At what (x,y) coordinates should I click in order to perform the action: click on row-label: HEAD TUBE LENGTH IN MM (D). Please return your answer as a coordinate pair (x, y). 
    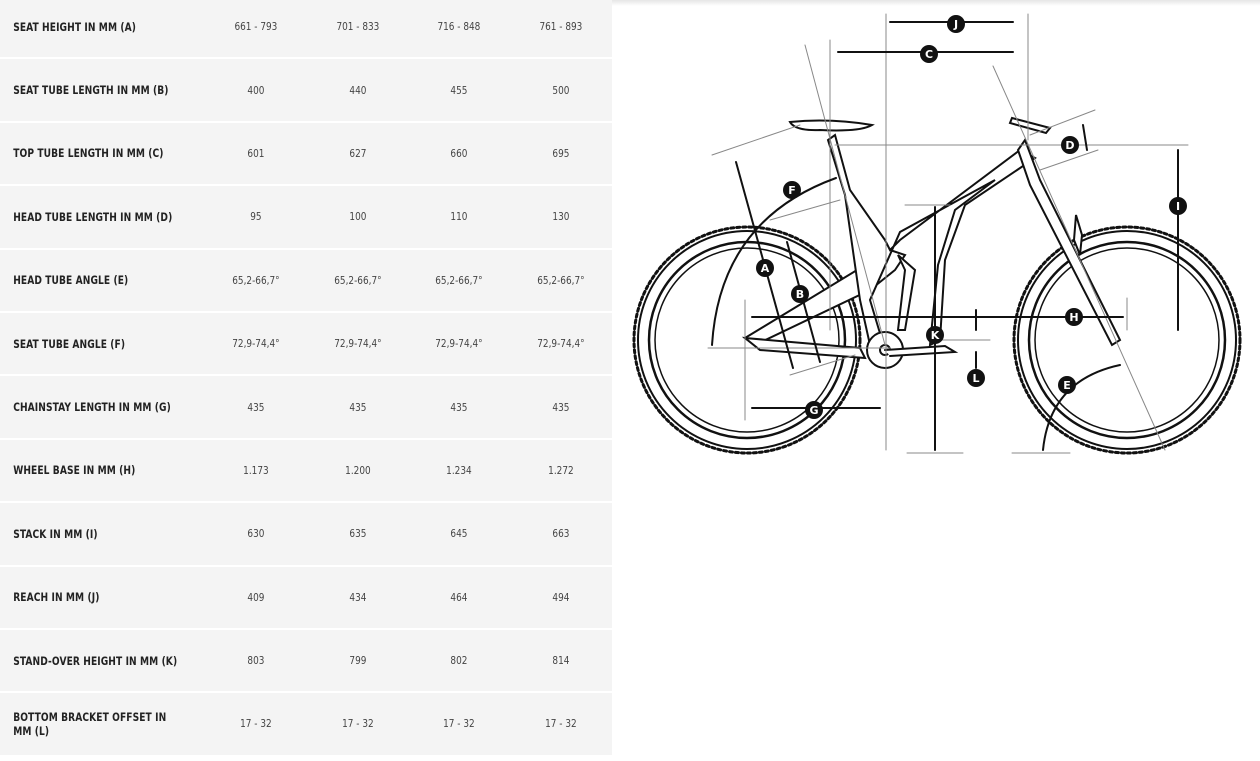
    Looking at the image, I should click on (93, 216).